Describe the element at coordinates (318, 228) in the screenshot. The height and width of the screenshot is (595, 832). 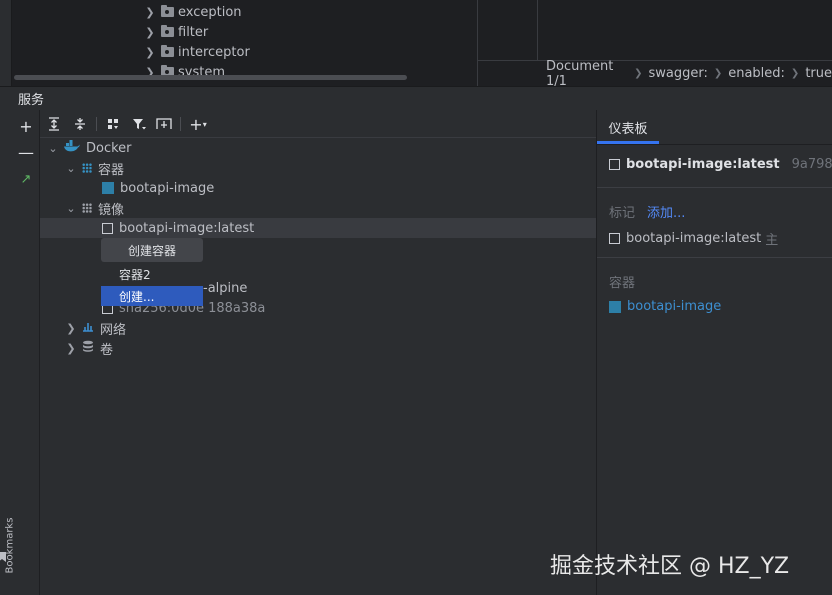
I see `tree-node-image-latest: bootapi-image:latest` at that location.